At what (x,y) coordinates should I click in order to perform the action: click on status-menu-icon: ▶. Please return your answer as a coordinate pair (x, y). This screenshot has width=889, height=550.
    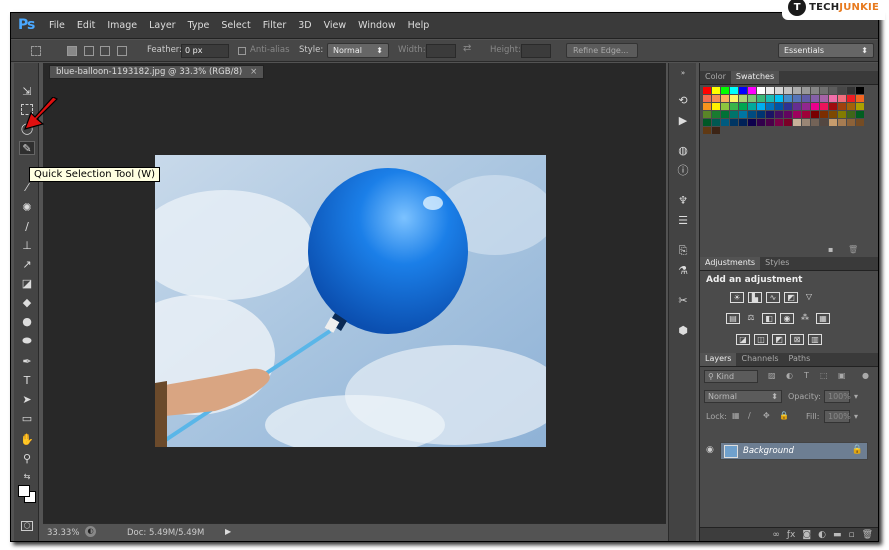
    Looking at the image, I should click on (228, 531).